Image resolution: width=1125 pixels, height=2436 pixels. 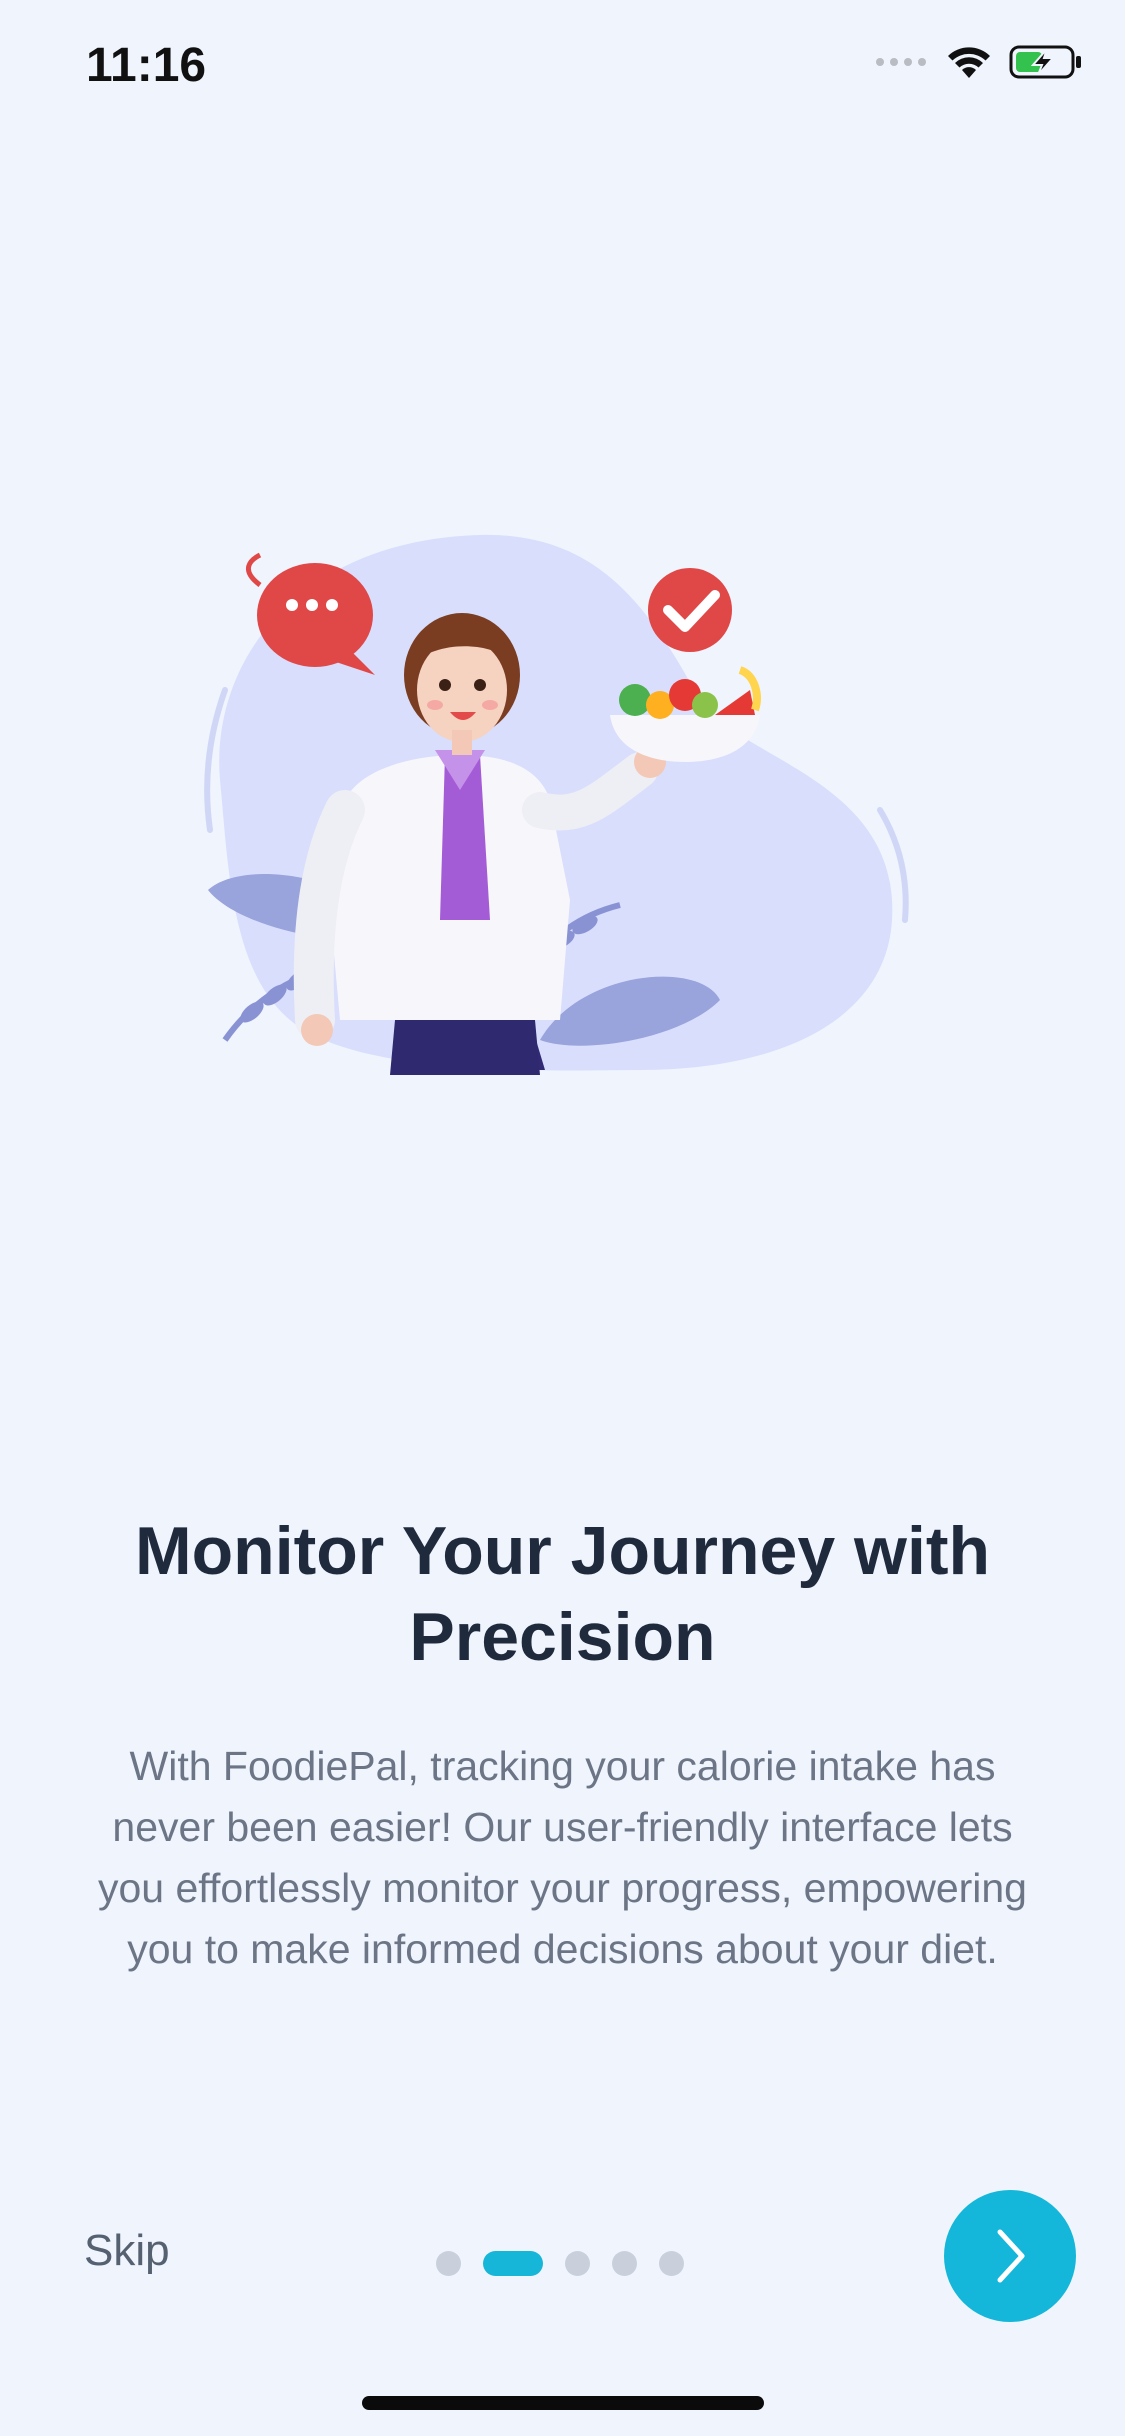 What do you see at coordinates (127, 2251) in the screenshot?
I see `skip-button: Skip` at bounding box center [127, 2251].